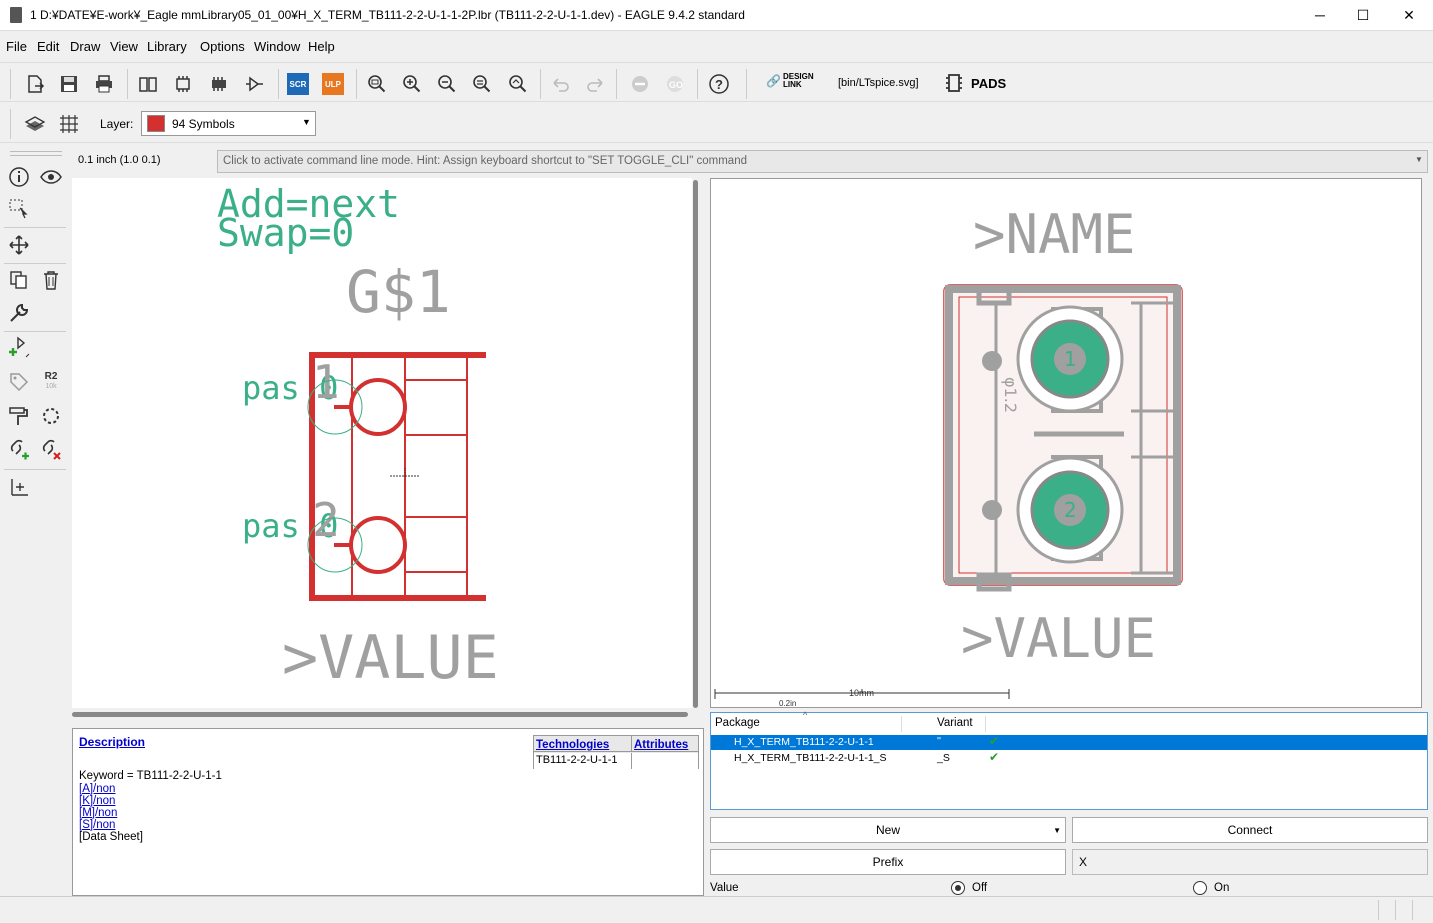 This screenshot has height=923, width=1433. What do you see at coordinates (1363, 15) in the screenshot?
I see `maximize-button: ☐` at bounding box center [1363, 15].